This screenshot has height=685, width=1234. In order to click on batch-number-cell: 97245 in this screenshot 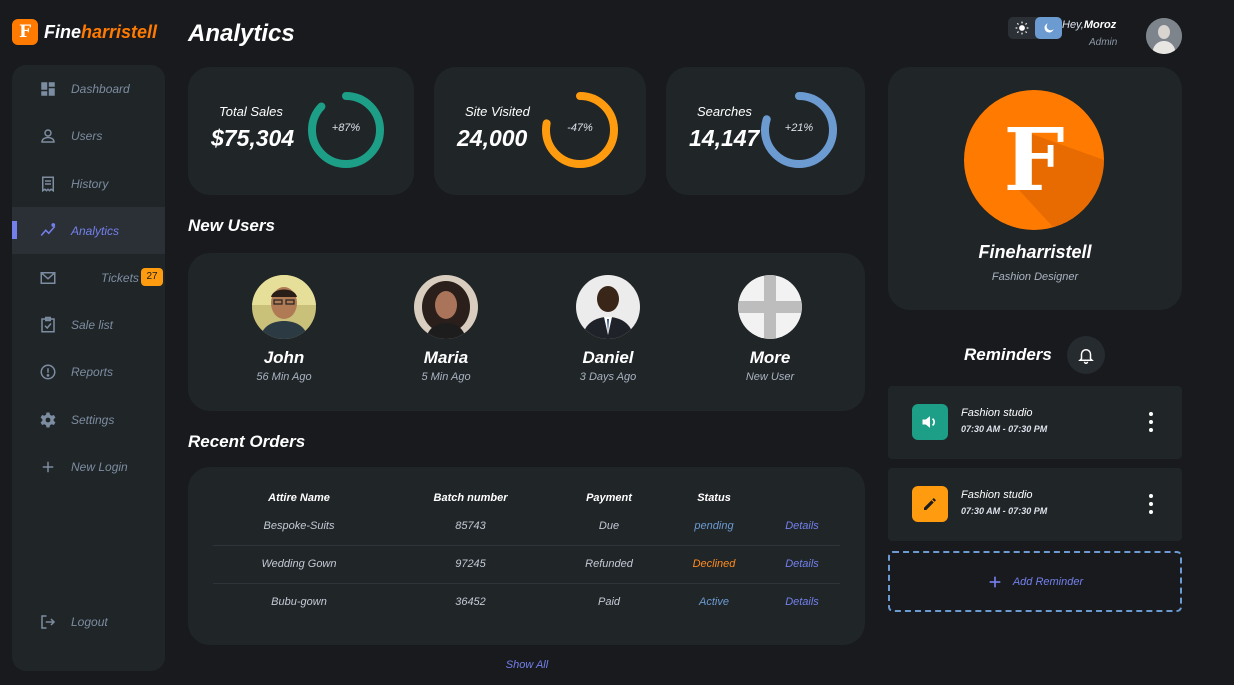, I will do `click(470, 564)`.